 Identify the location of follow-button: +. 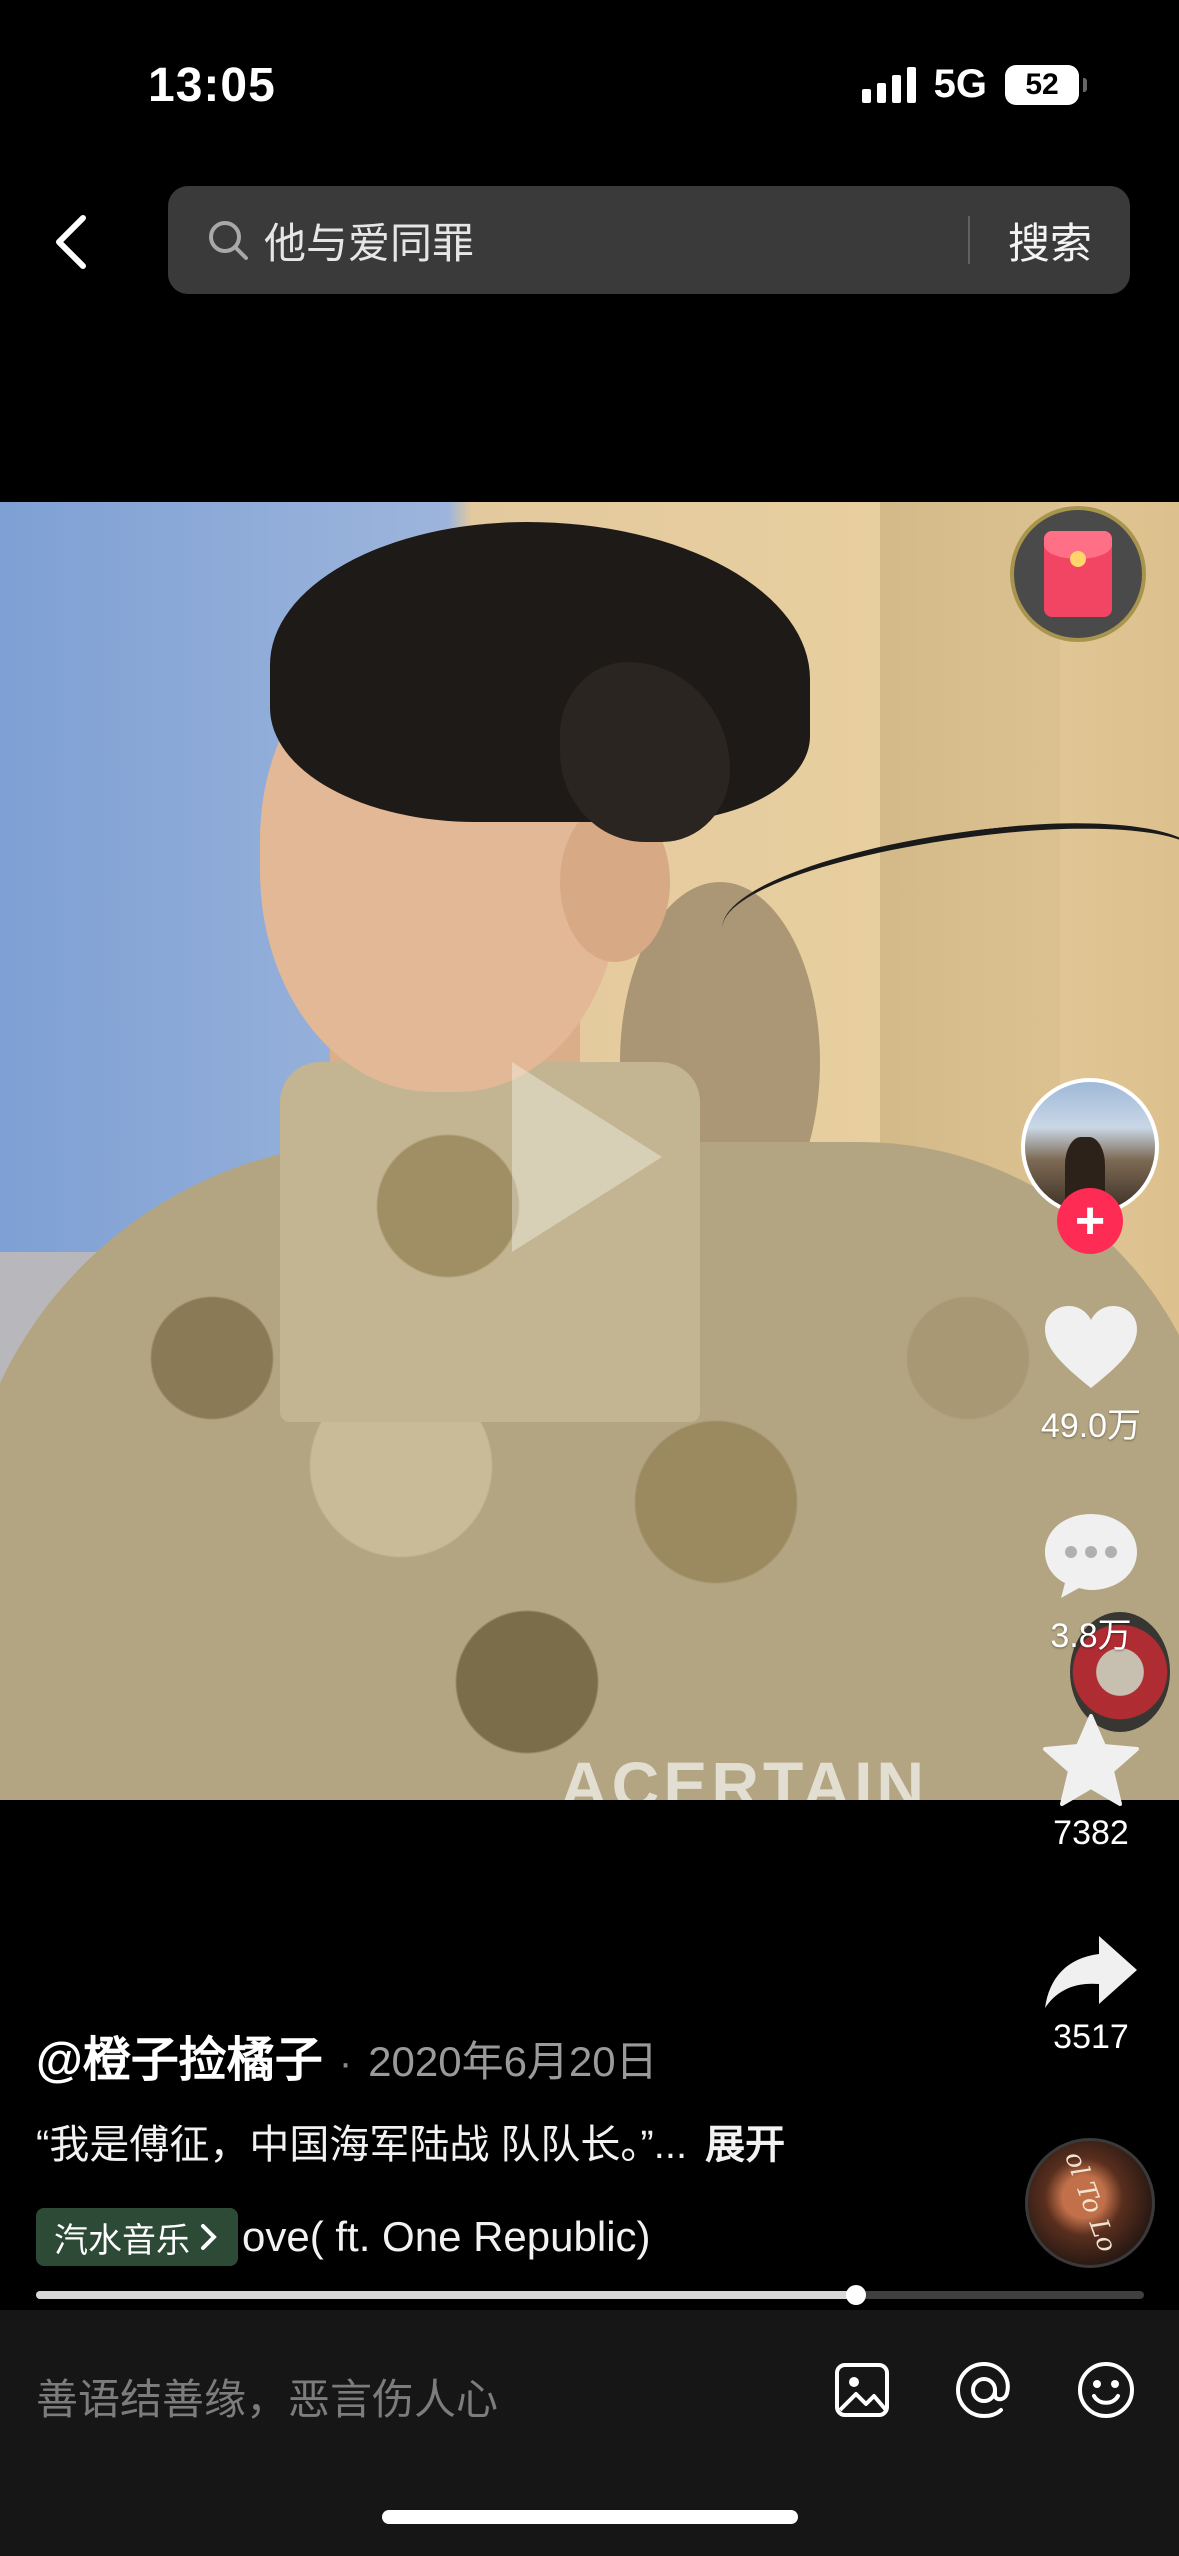
(1090, 1221).